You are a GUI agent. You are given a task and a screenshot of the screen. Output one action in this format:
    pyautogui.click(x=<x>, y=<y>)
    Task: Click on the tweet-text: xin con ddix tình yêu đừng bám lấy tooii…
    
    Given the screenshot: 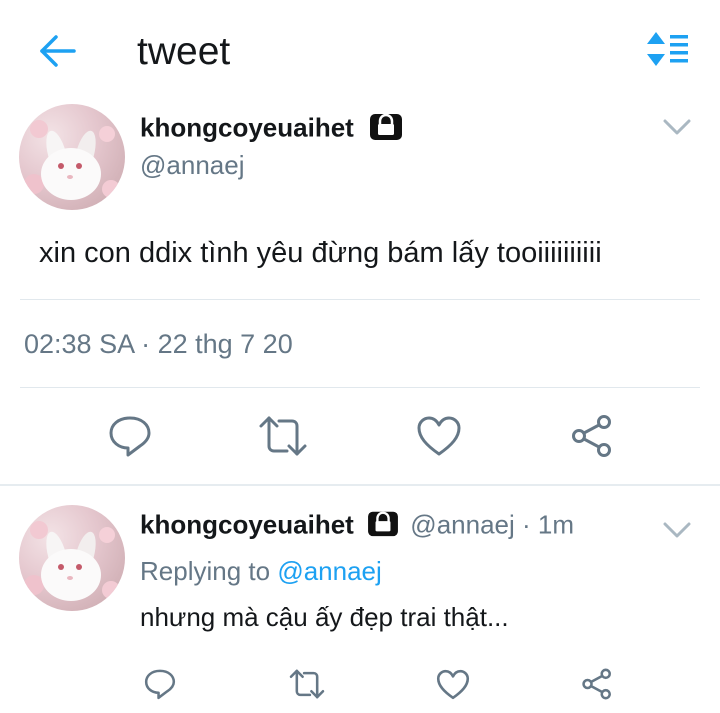 What is the action you would take?
    pyautogui.click(x=320, y=253)
    